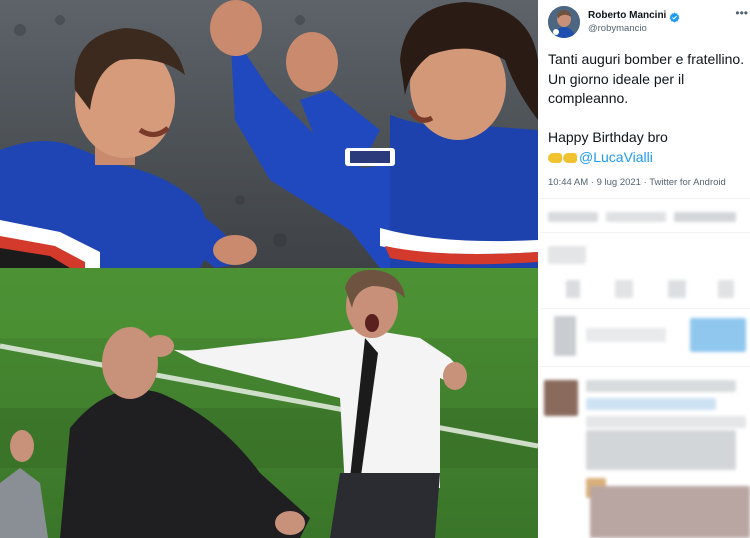 The height and width of the screenshot is (538, 750). I want to click on tweet-date: 9 lug 2021, so click(619, 182).